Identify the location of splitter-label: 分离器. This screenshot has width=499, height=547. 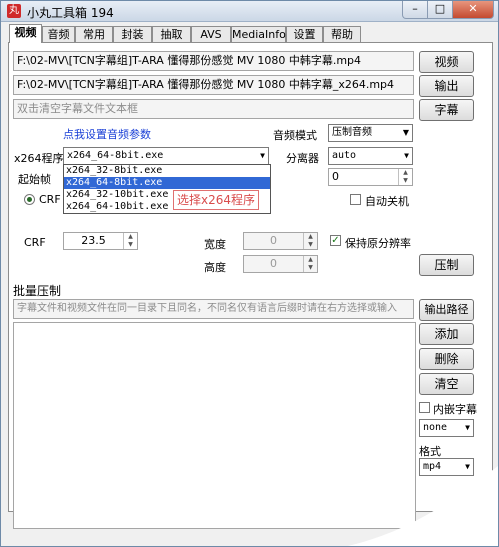
(302, 158).